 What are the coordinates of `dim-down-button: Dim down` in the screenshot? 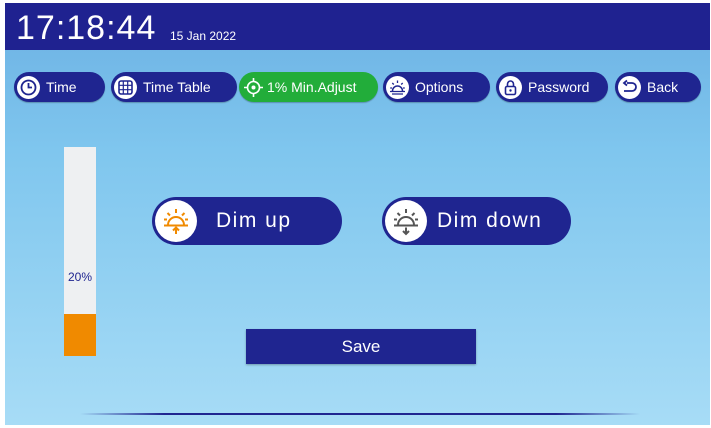 It's located at (476, 221).